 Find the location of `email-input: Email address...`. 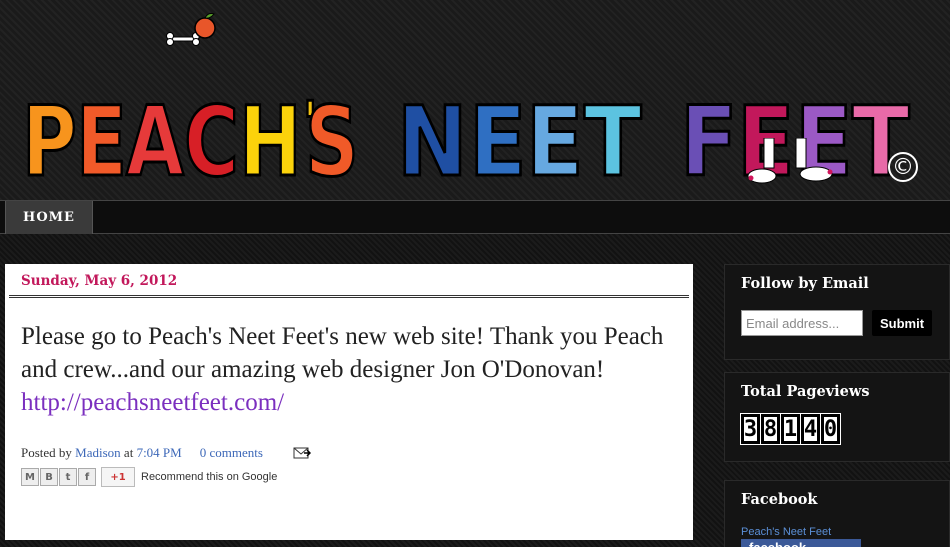

email-input: Email address... is located at coordinates (802, 323).